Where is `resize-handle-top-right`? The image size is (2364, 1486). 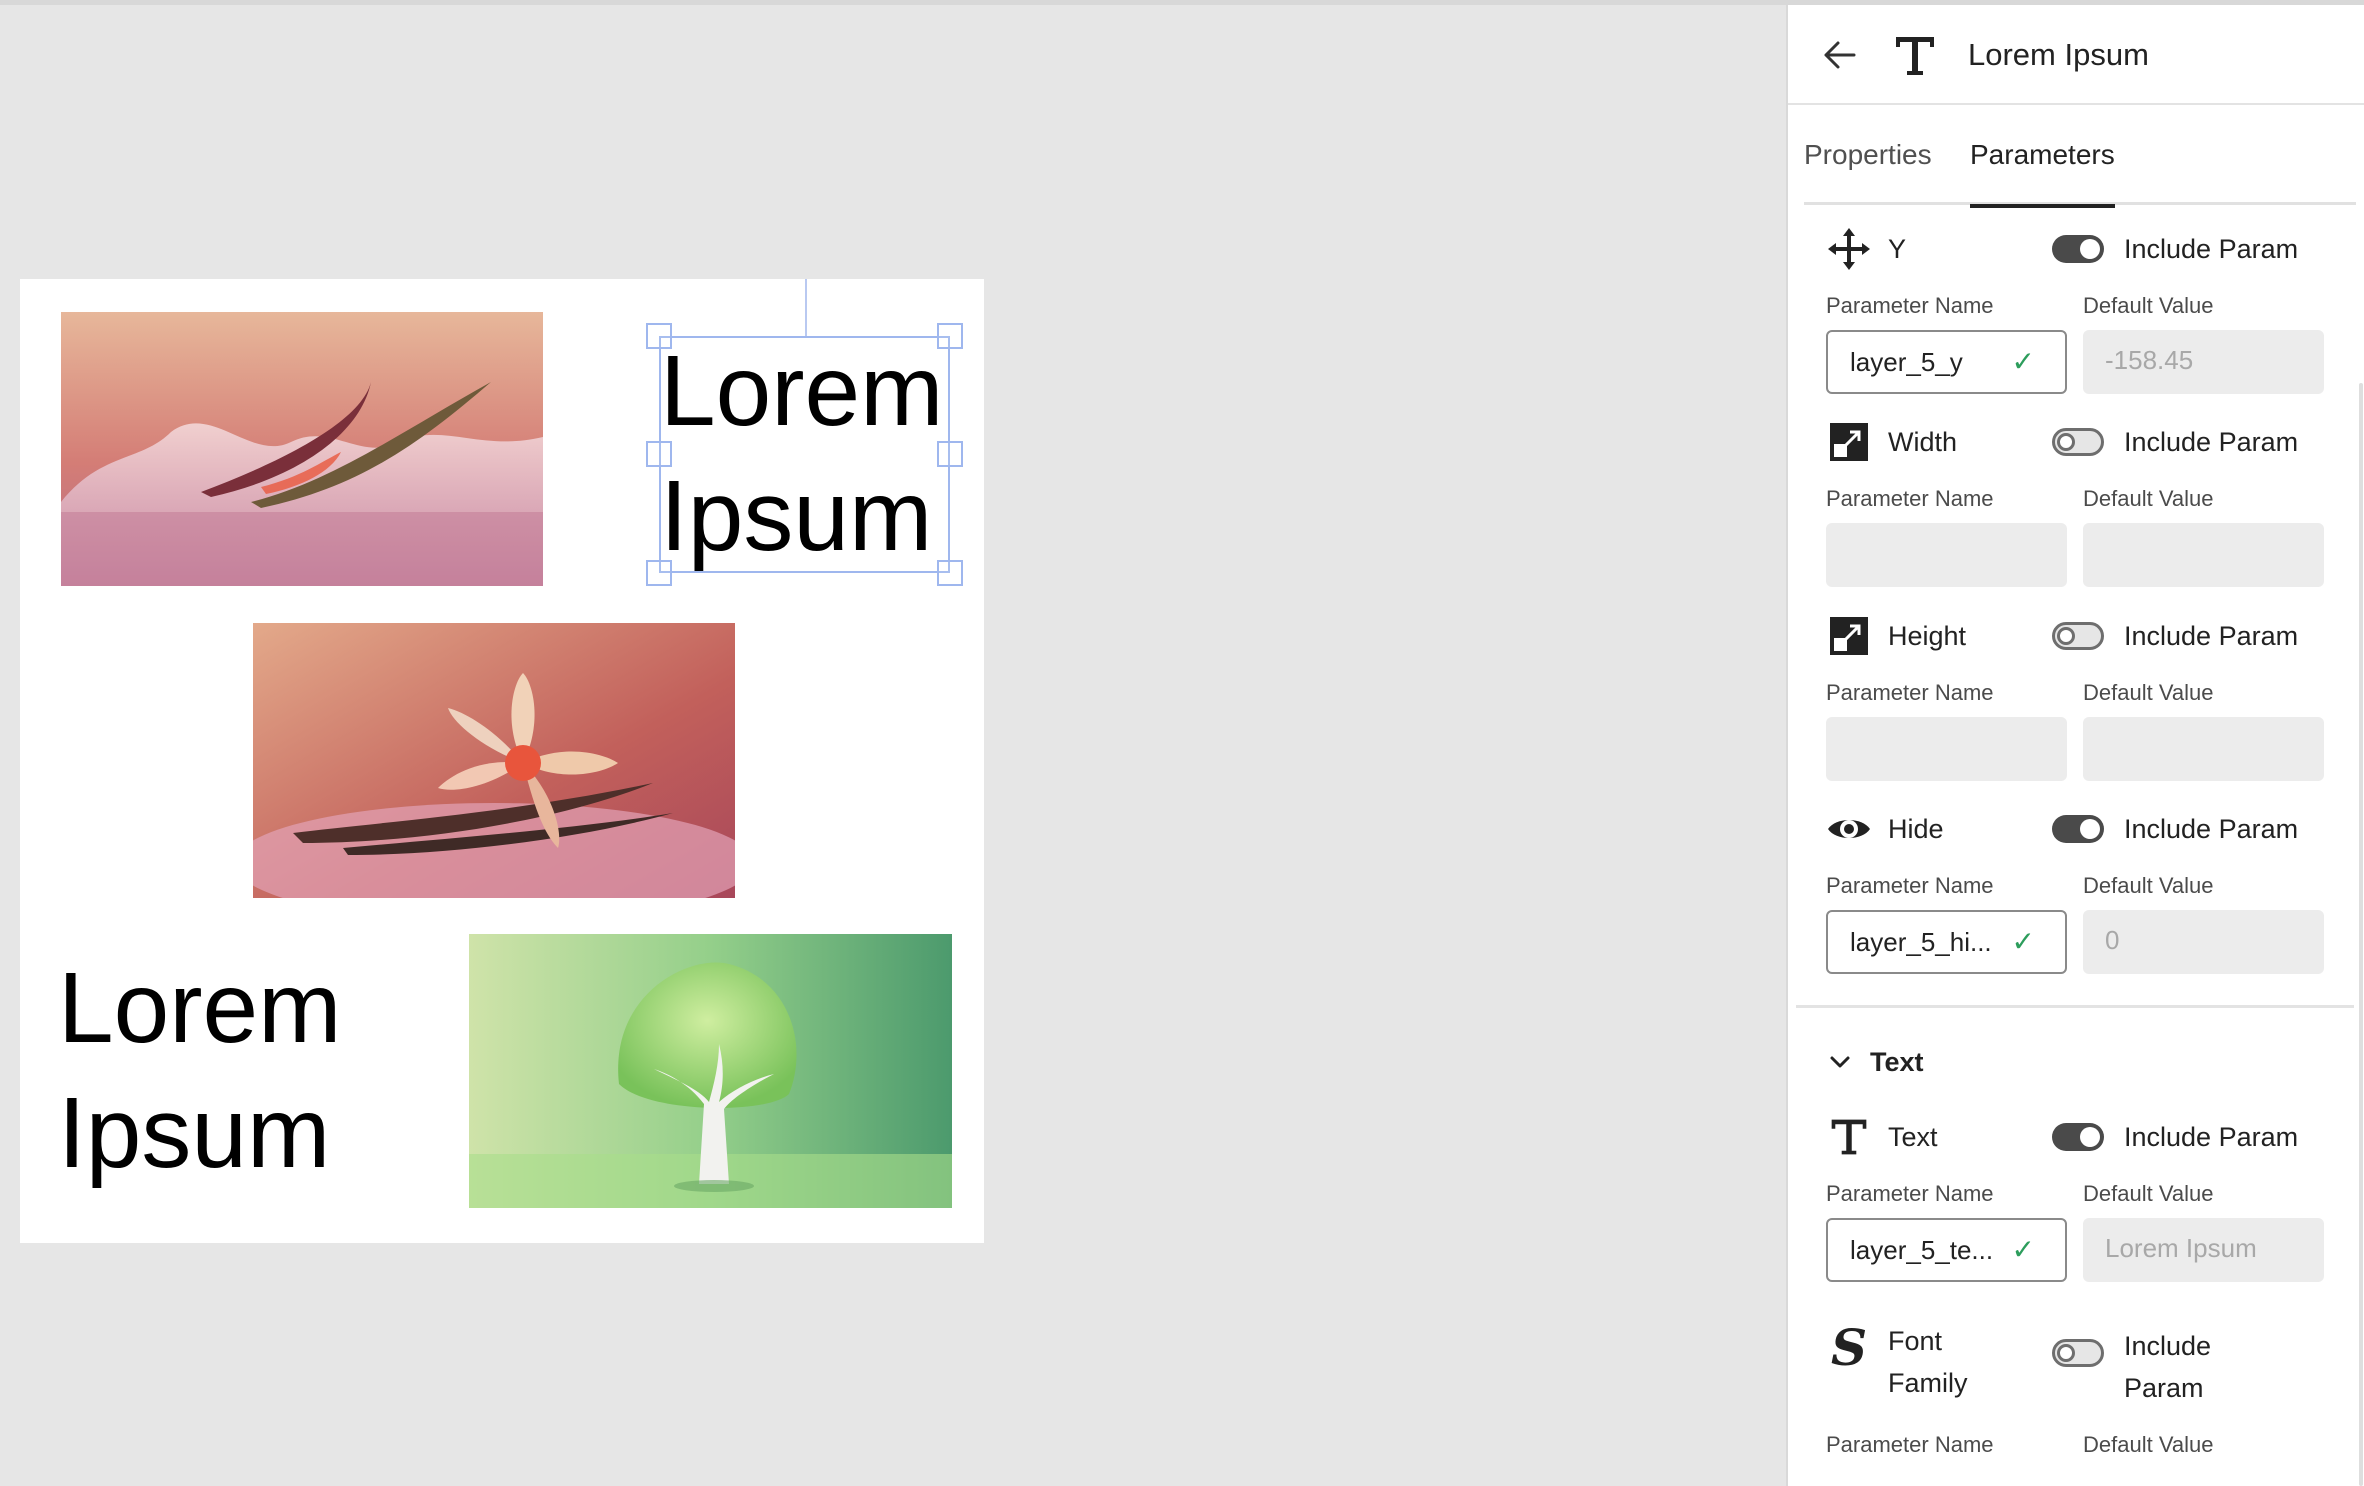
resize-handle-top-right is located at coordinates (950, 336).